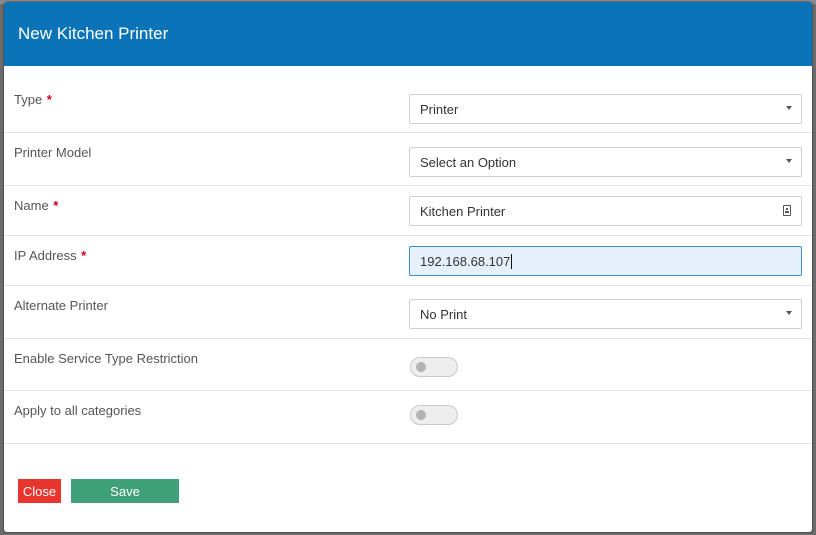 This screenshot has height=535, width=816. What do you see at coordinates (605, 314) in the screenshot?
I see `alternate-printer-select: No Print` at bounding box center [605, 314].